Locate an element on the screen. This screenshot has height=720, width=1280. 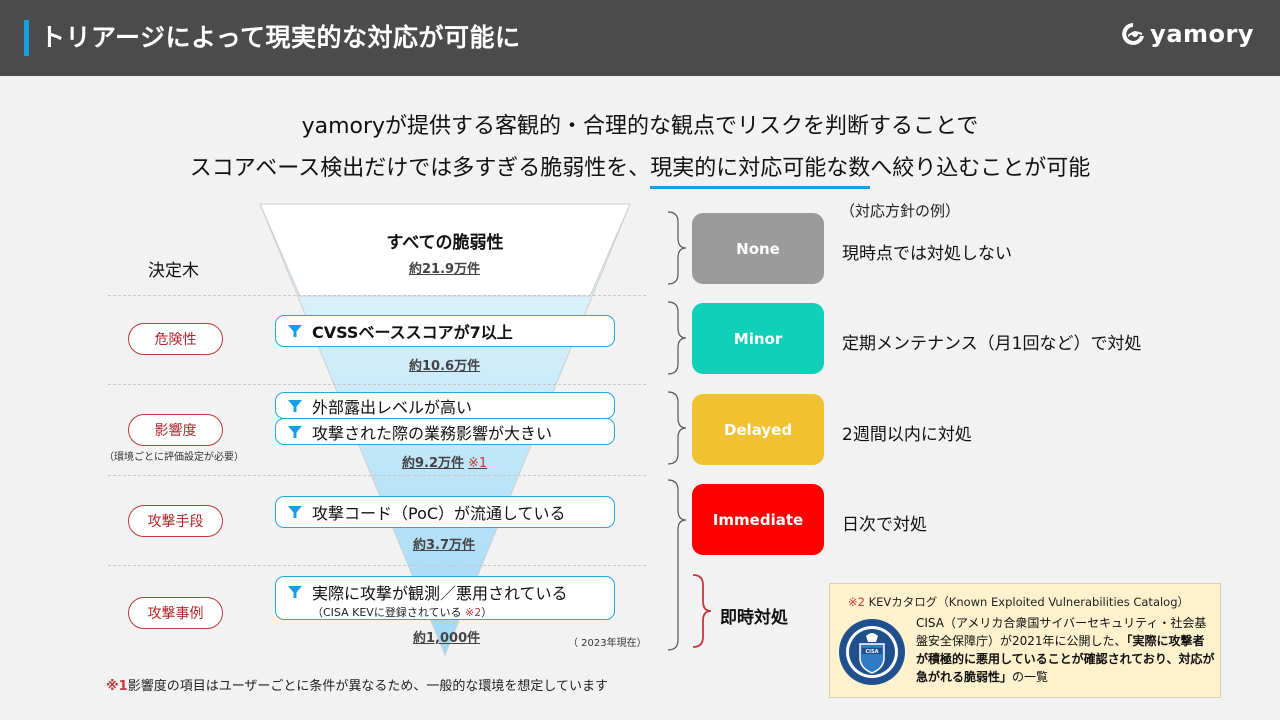
count-stage-attack-method: 約3.7万件 is located at coordinates (444, 545).